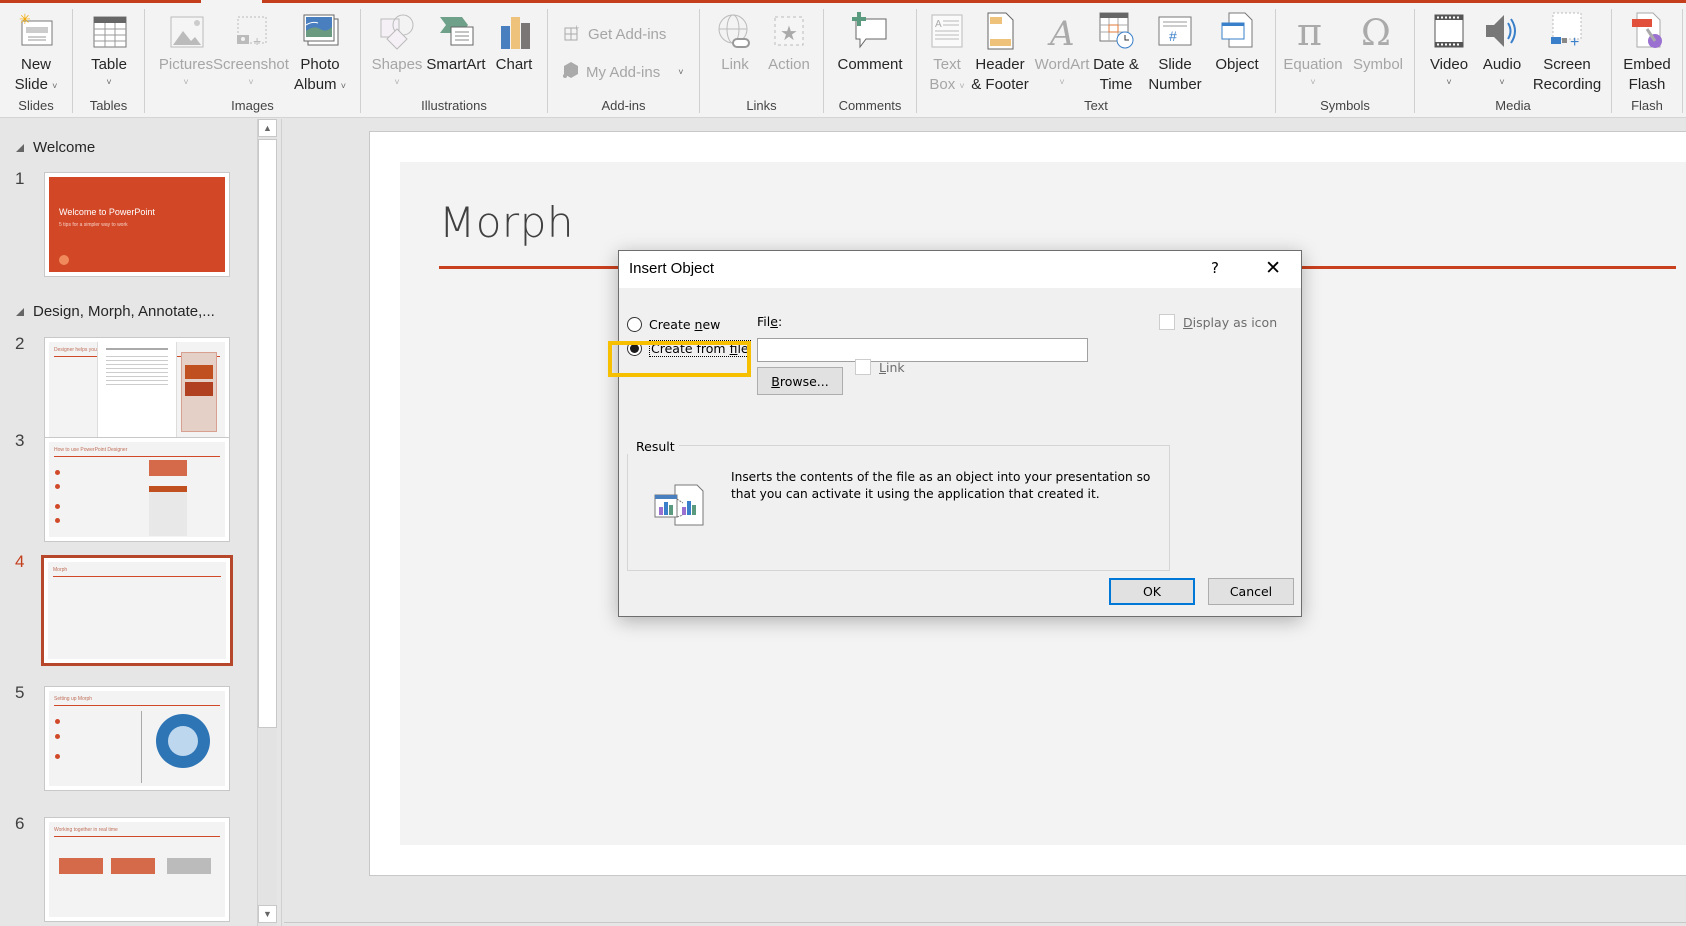 The width and height of the screenshot is (1686, 926). Describe the element at coordinates (514, 43) in the screenshot. I see `chart-button: Chart` at that location.